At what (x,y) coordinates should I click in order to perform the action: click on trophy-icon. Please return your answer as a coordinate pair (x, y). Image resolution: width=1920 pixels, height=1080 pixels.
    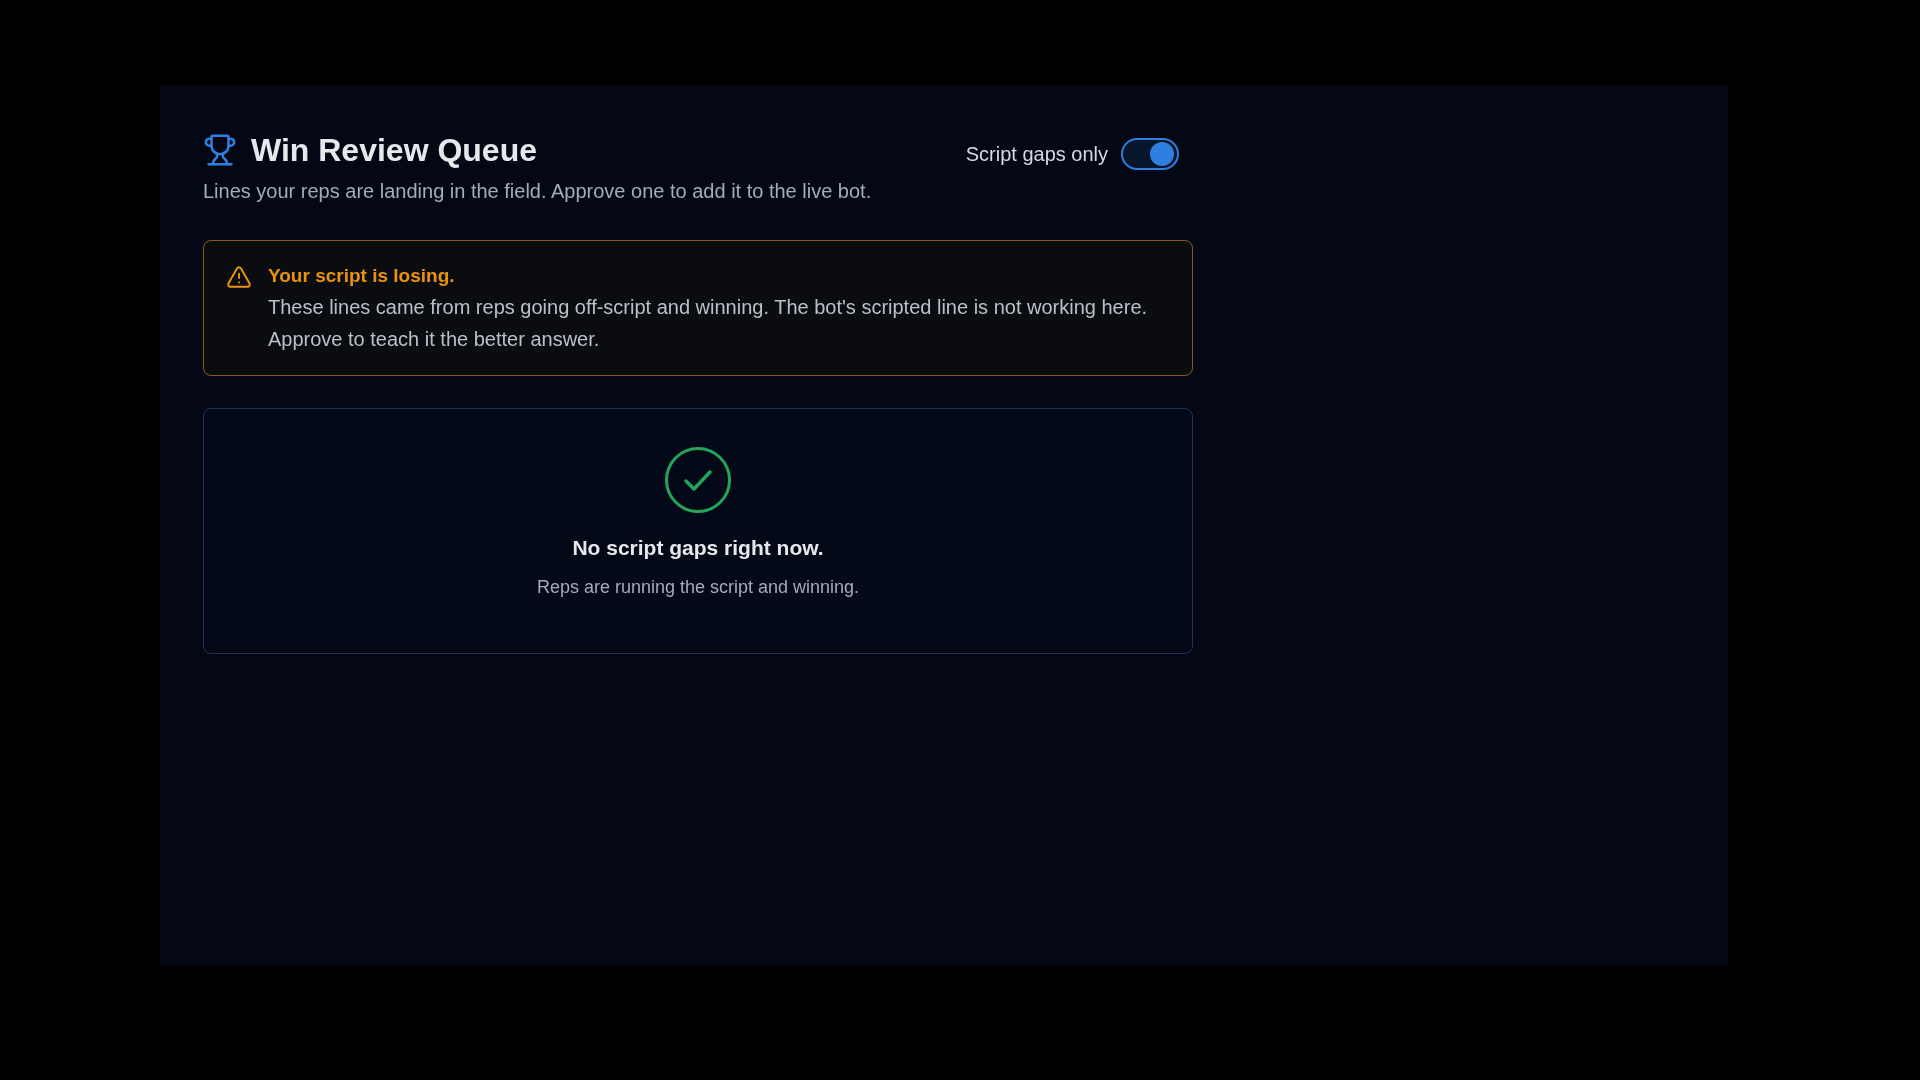
    Looking at the image, I should click on (220, 150).